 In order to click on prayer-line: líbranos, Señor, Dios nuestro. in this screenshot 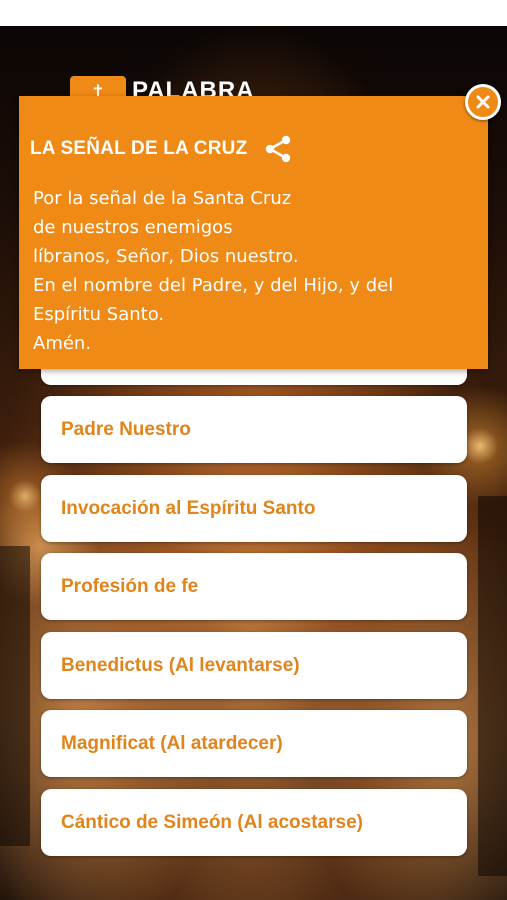, I will do `click(166, 256)`.